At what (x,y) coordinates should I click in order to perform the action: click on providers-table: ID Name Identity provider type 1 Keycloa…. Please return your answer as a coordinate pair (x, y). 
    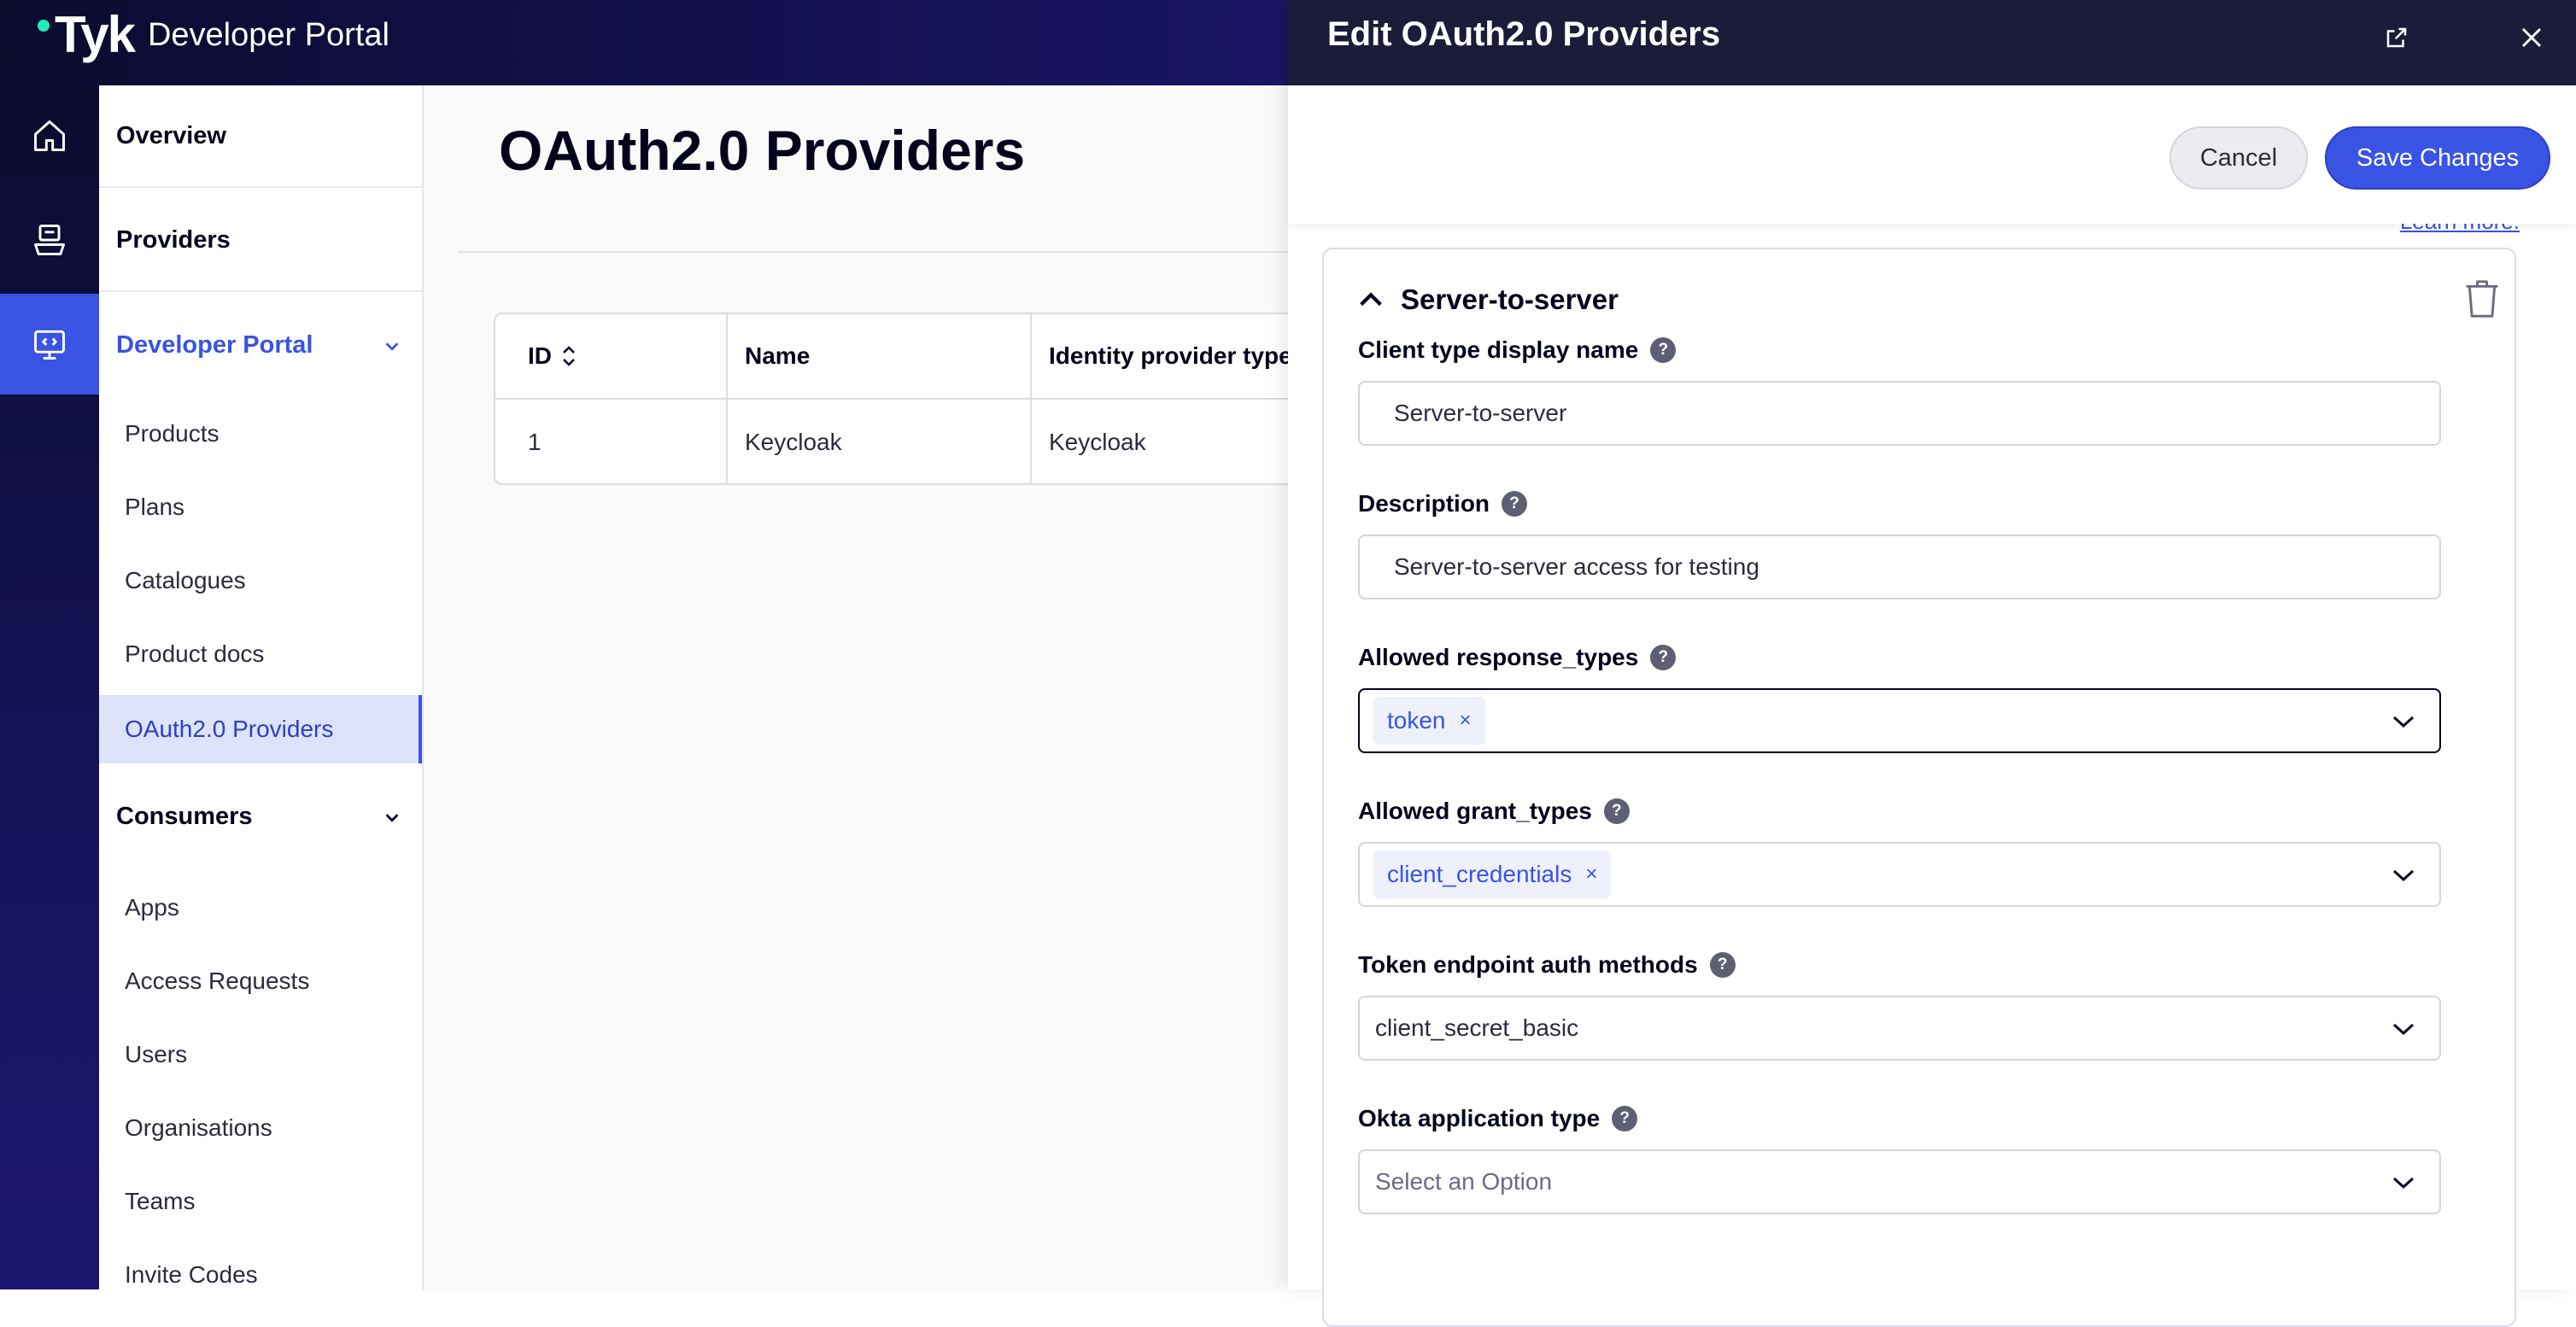
    Looking at the image, I should click on (923, 399).